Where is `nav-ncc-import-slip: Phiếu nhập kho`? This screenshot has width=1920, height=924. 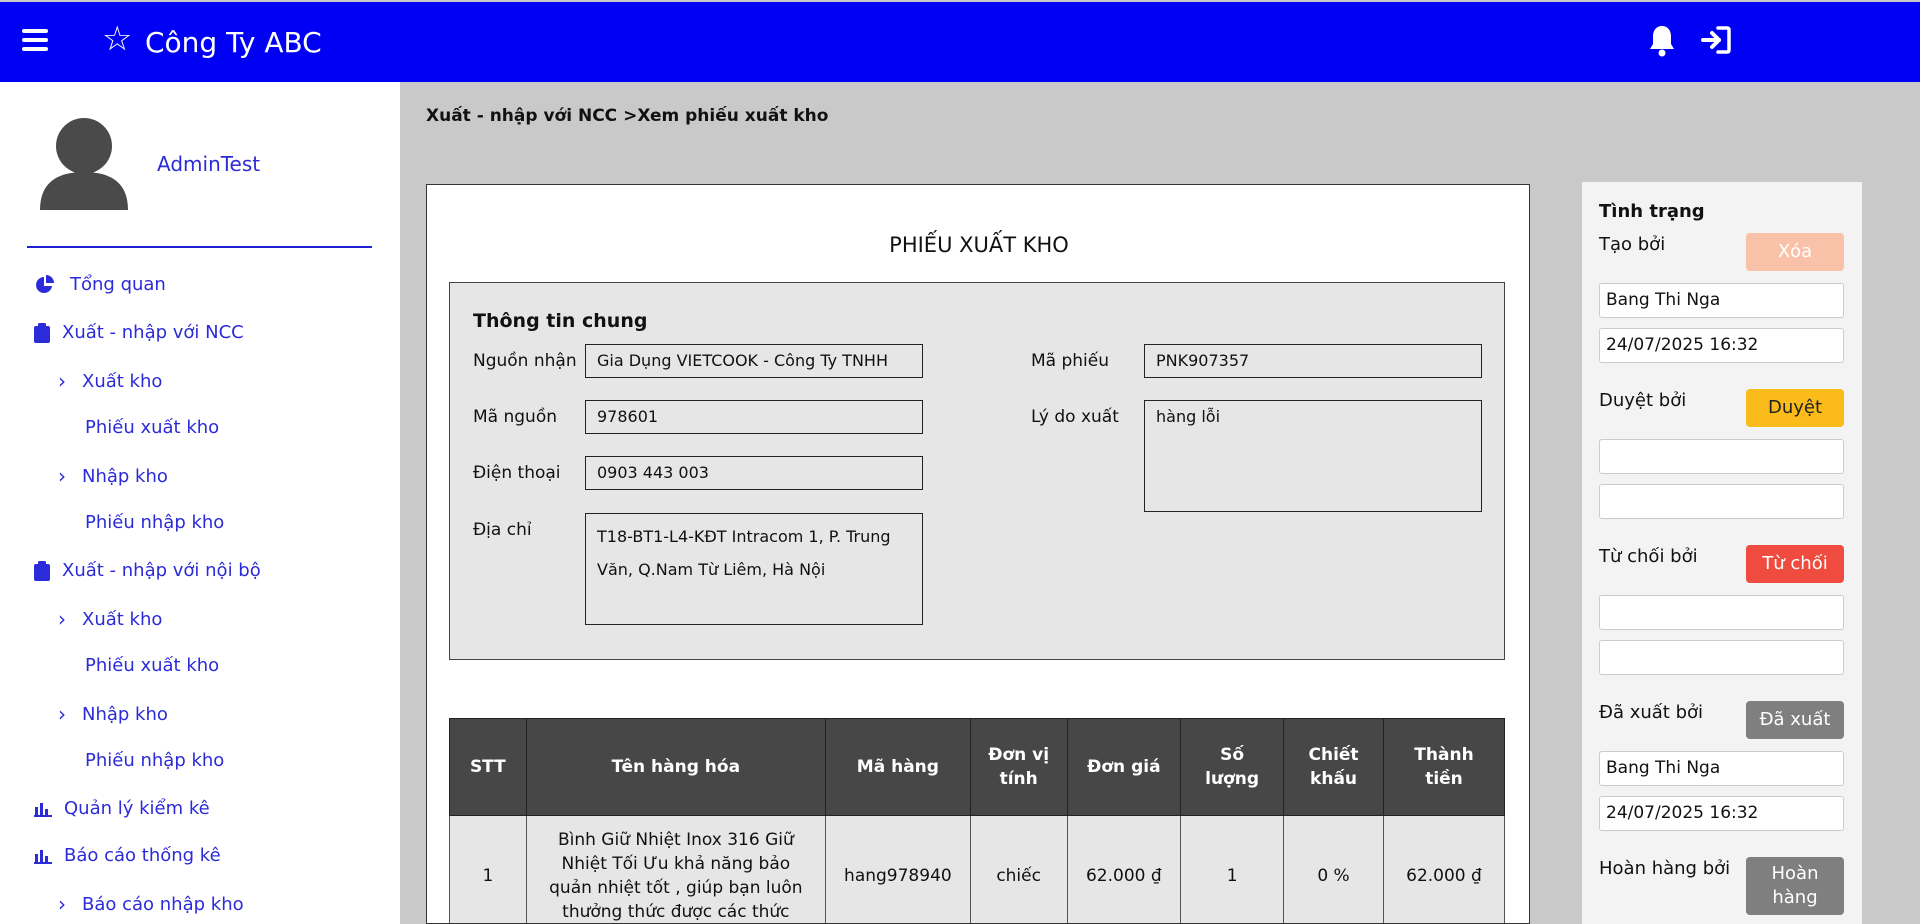 nav-ncc-import-slip: Phiếu nhập kho is located at coordinates (154, 522).